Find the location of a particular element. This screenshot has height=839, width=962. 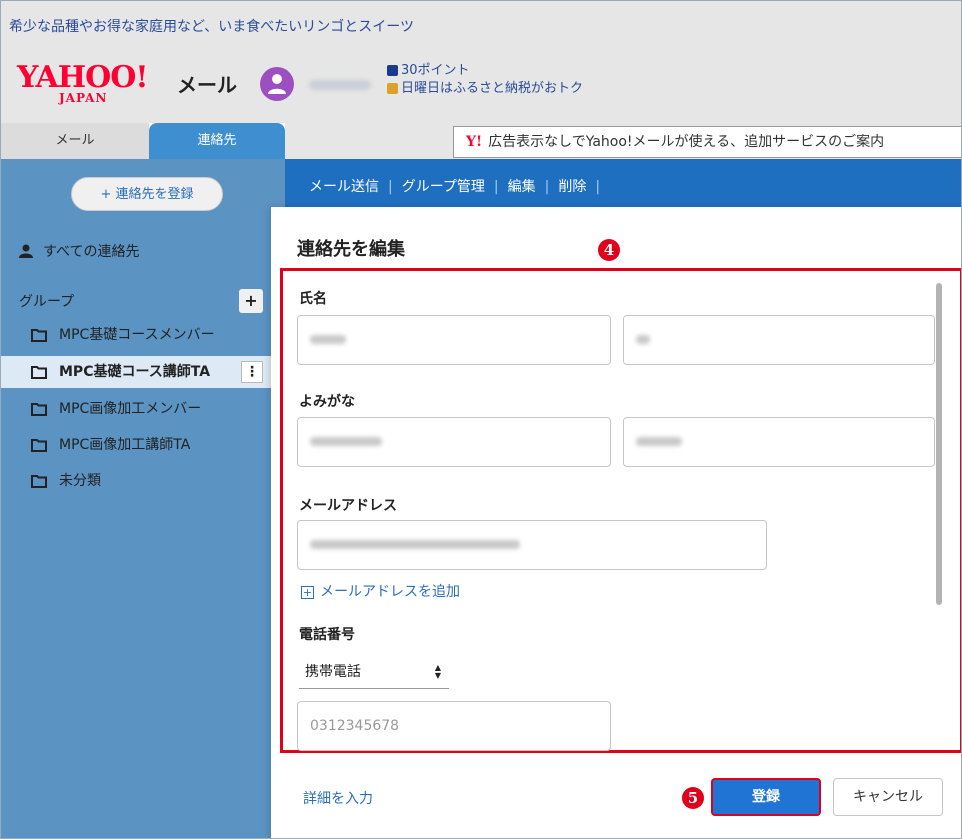

add-contact-button: + 連絡先を登録 is located at coordinates (147, 194).